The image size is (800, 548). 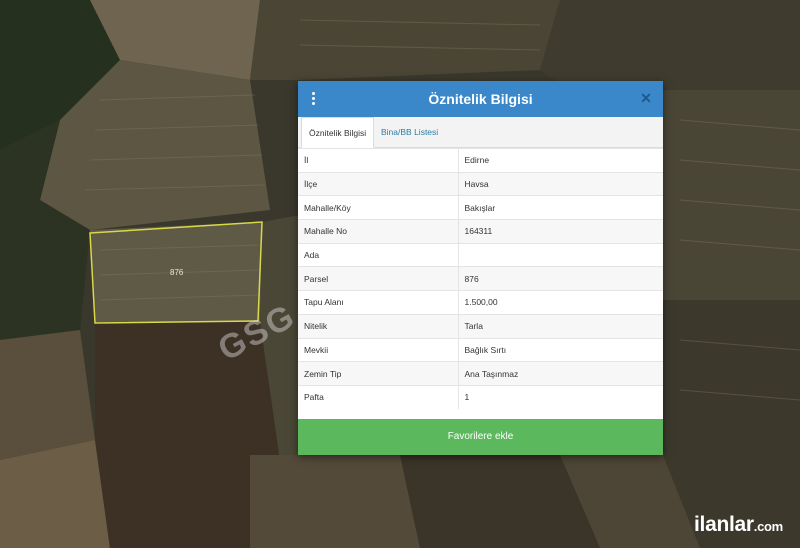 What do you see at coordinates (560, 325) in the screenshot?
I see `row-value: Tarla` at bounding box center [560, 325].